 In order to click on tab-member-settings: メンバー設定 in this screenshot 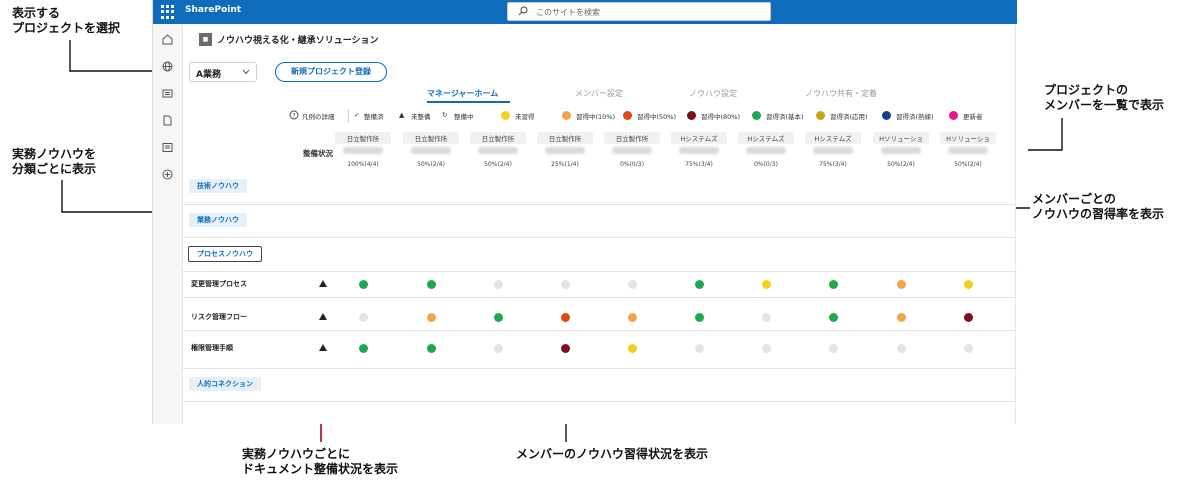, I will do `click(599, 93)`.